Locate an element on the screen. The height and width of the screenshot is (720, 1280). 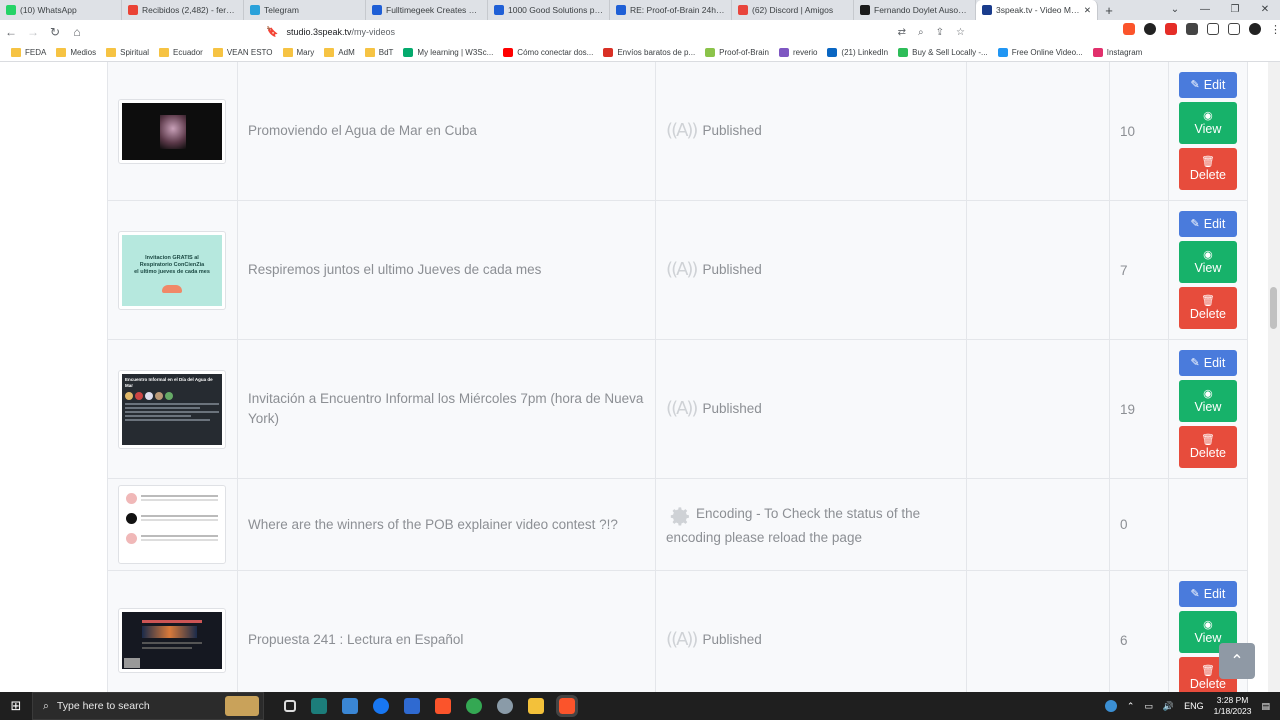
scroll-to-top-button: ⌃ is located at coordinates (1237, 661).